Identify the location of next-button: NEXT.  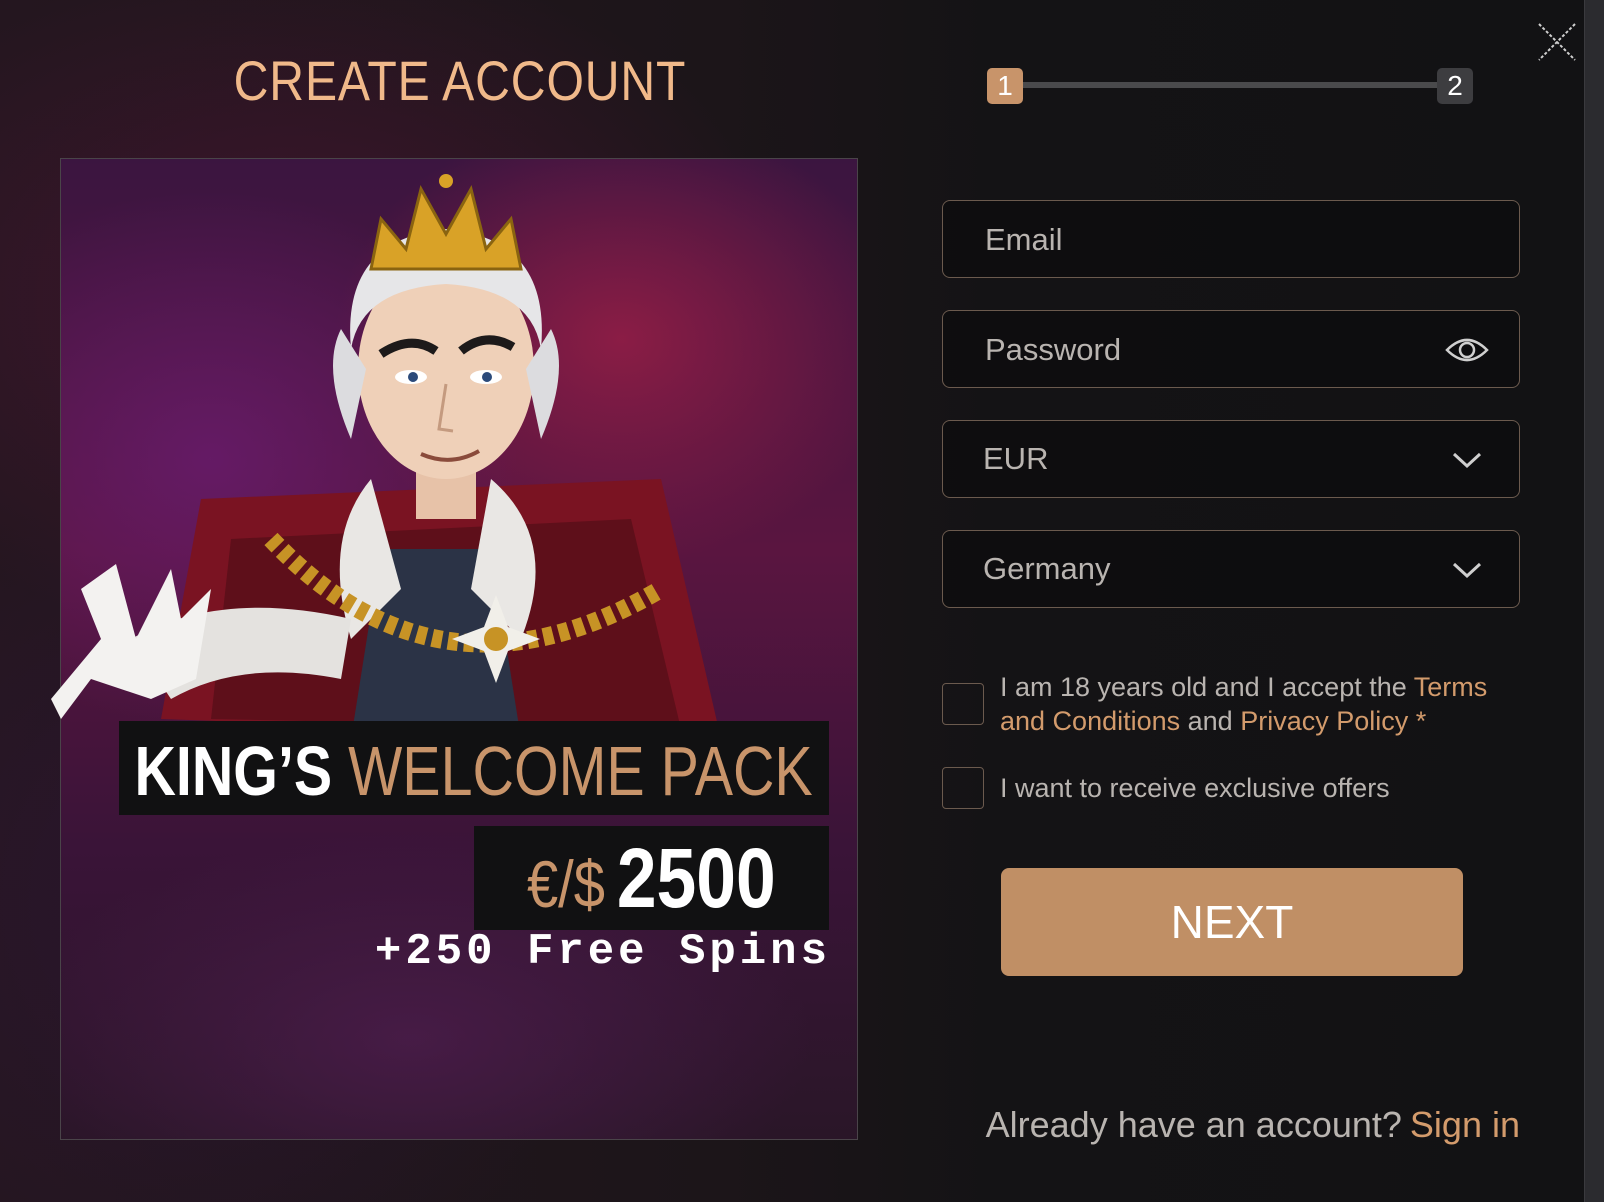
(1232, 922).